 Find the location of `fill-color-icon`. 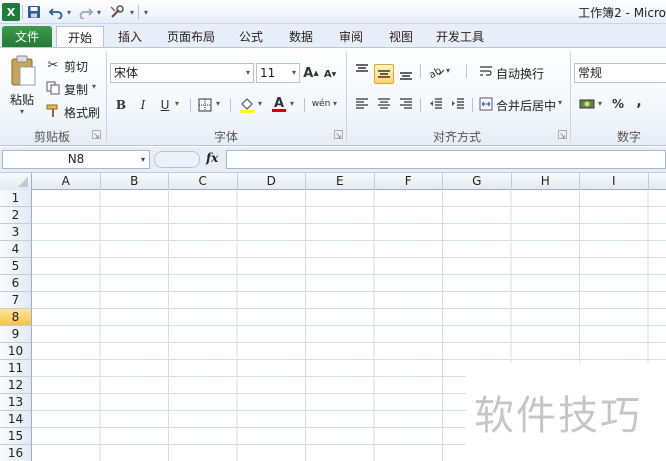

fill-color-icon is located at coordinates (247, 105).